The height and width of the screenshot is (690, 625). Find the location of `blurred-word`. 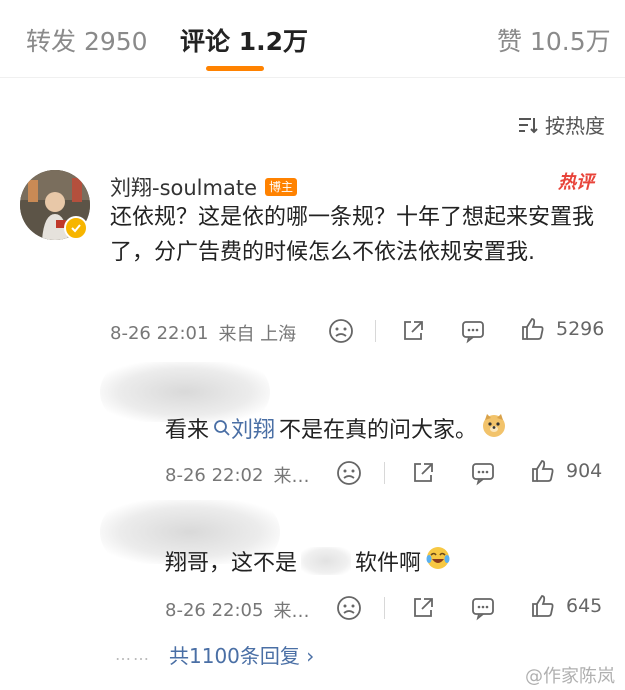

blurred-word is located at coordinates (326, 561).